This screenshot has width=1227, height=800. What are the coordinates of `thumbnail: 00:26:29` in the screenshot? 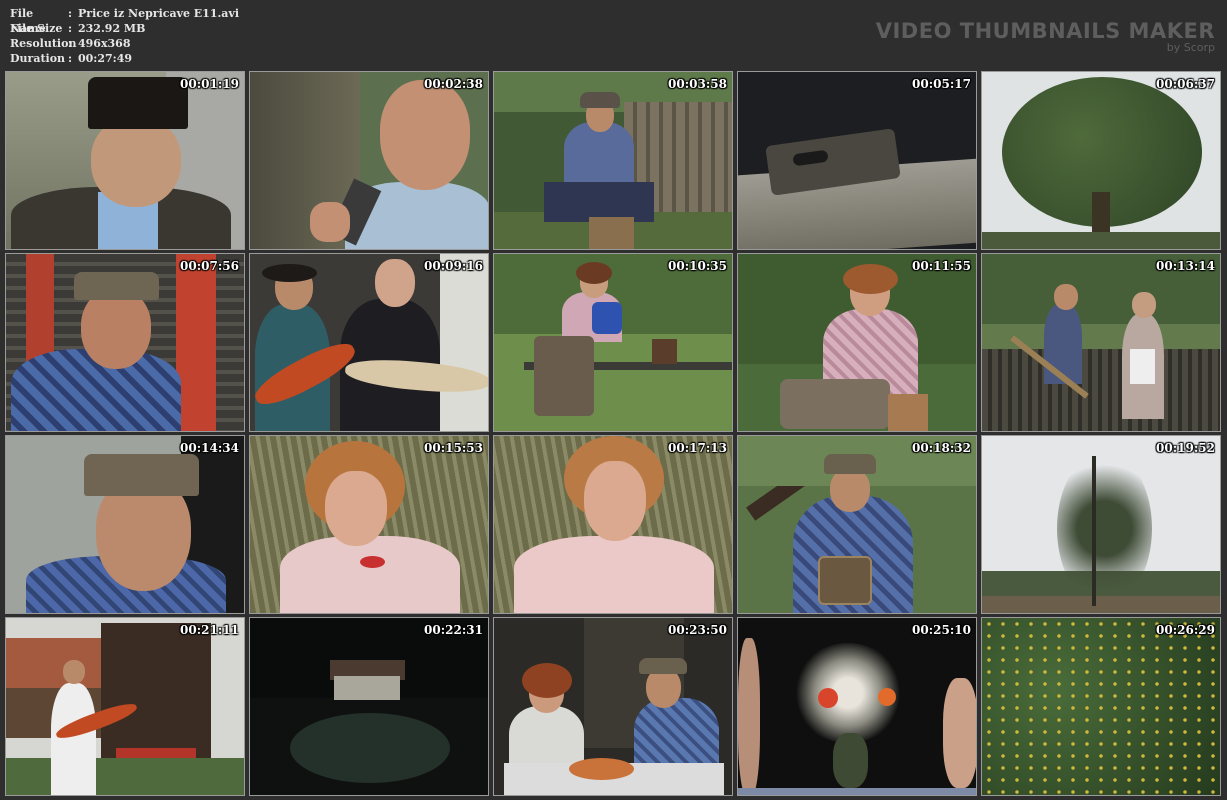 It's located at (1101, 706).